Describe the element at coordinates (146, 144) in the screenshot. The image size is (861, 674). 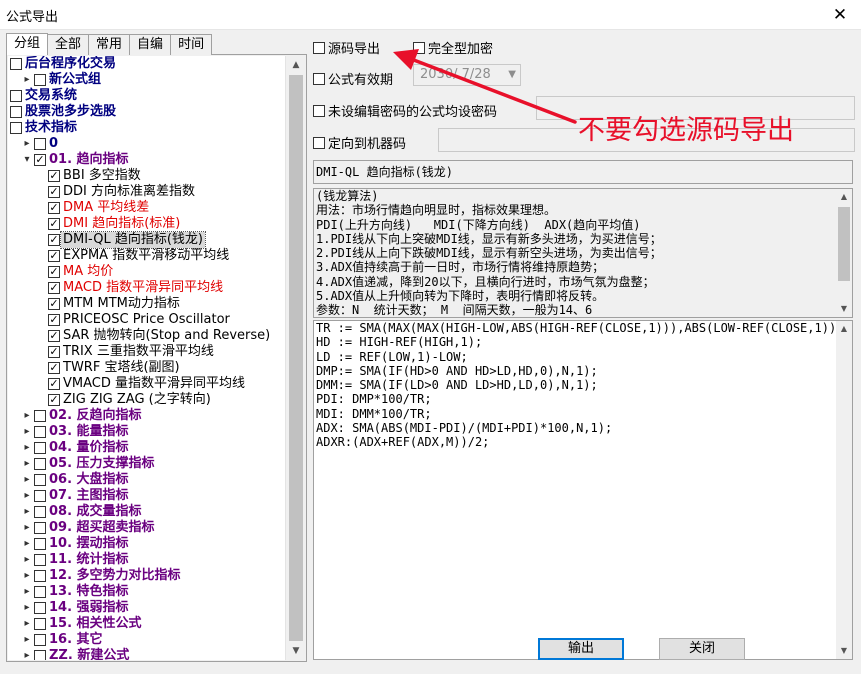
I see `tree-item: ▸ 0` at that location.